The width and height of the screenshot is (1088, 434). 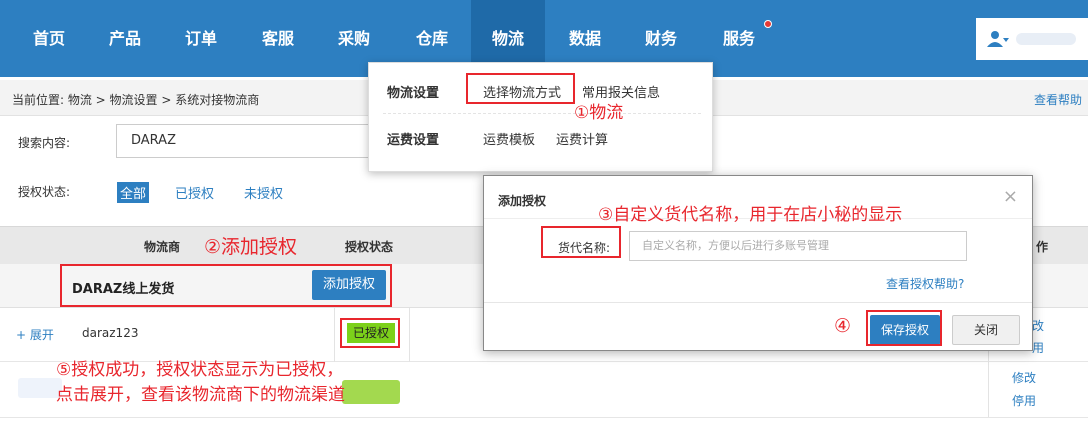 I want to click on search-label: 搜索内容:, so click(x=44, y=143).